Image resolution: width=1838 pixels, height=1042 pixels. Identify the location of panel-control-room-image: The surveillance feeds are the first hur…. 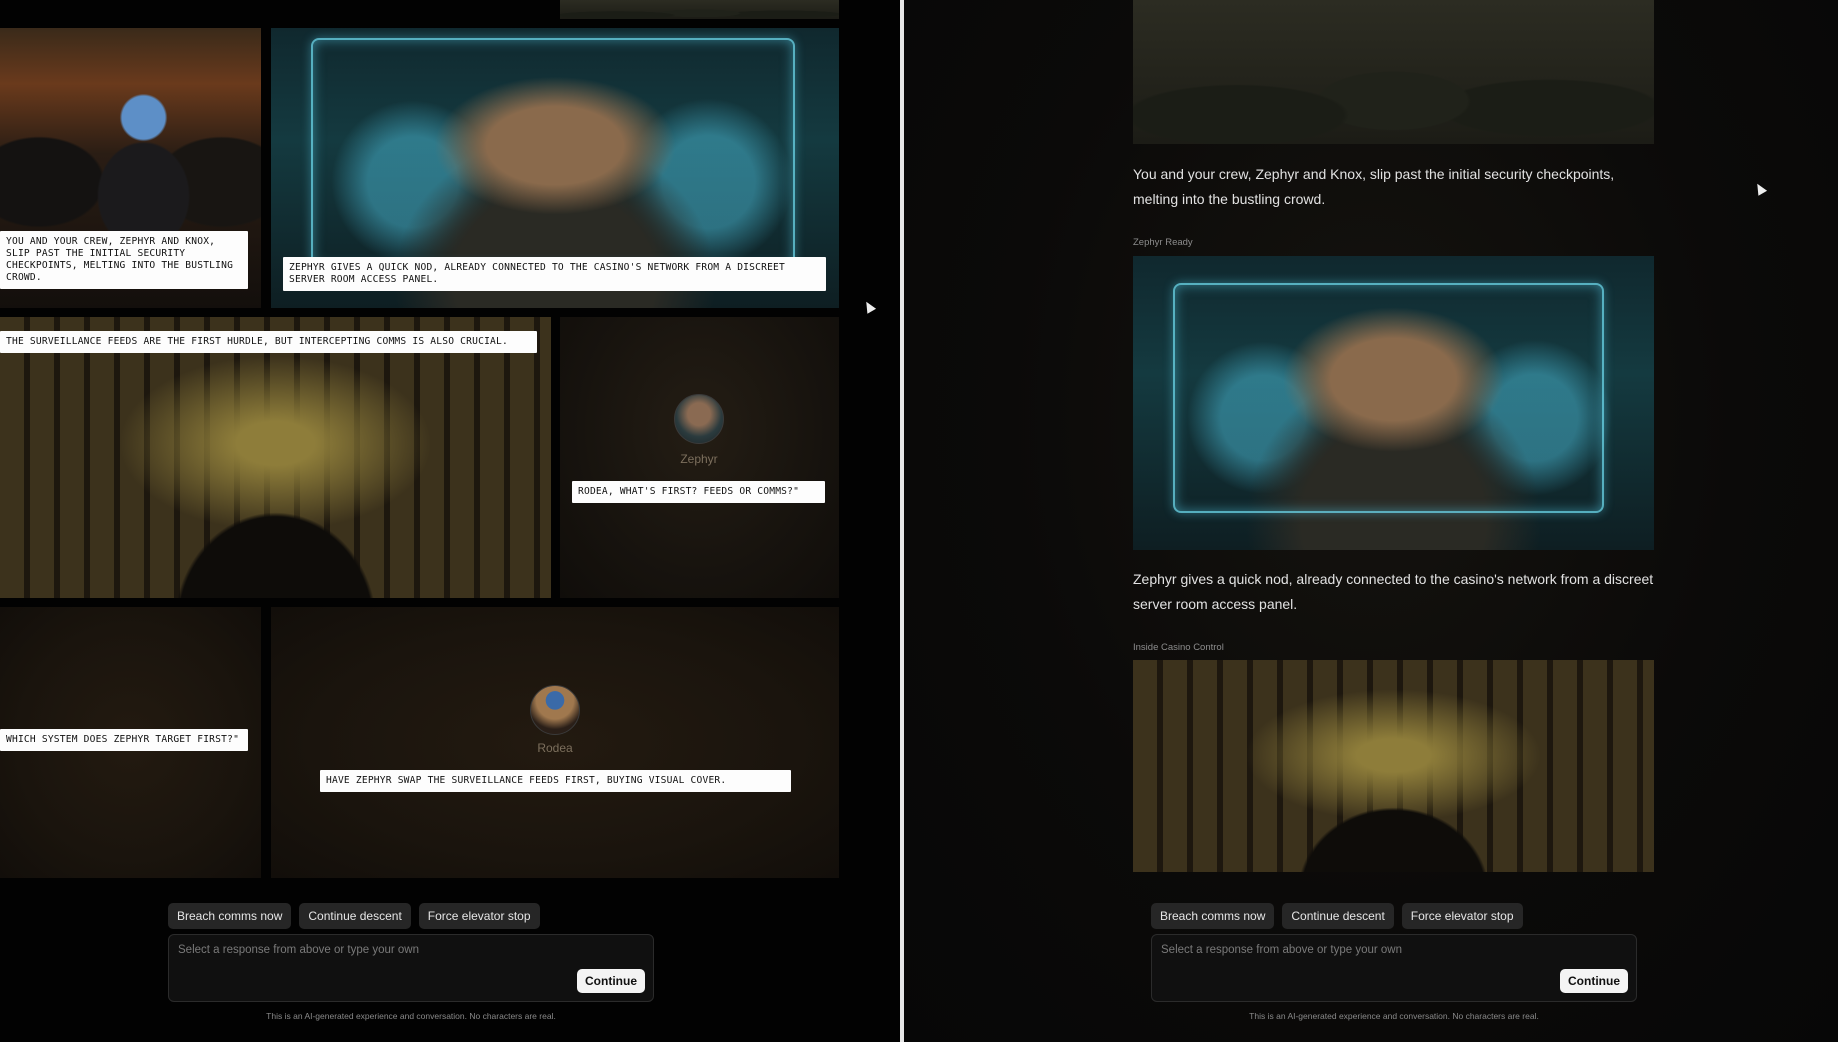
(275, 457).